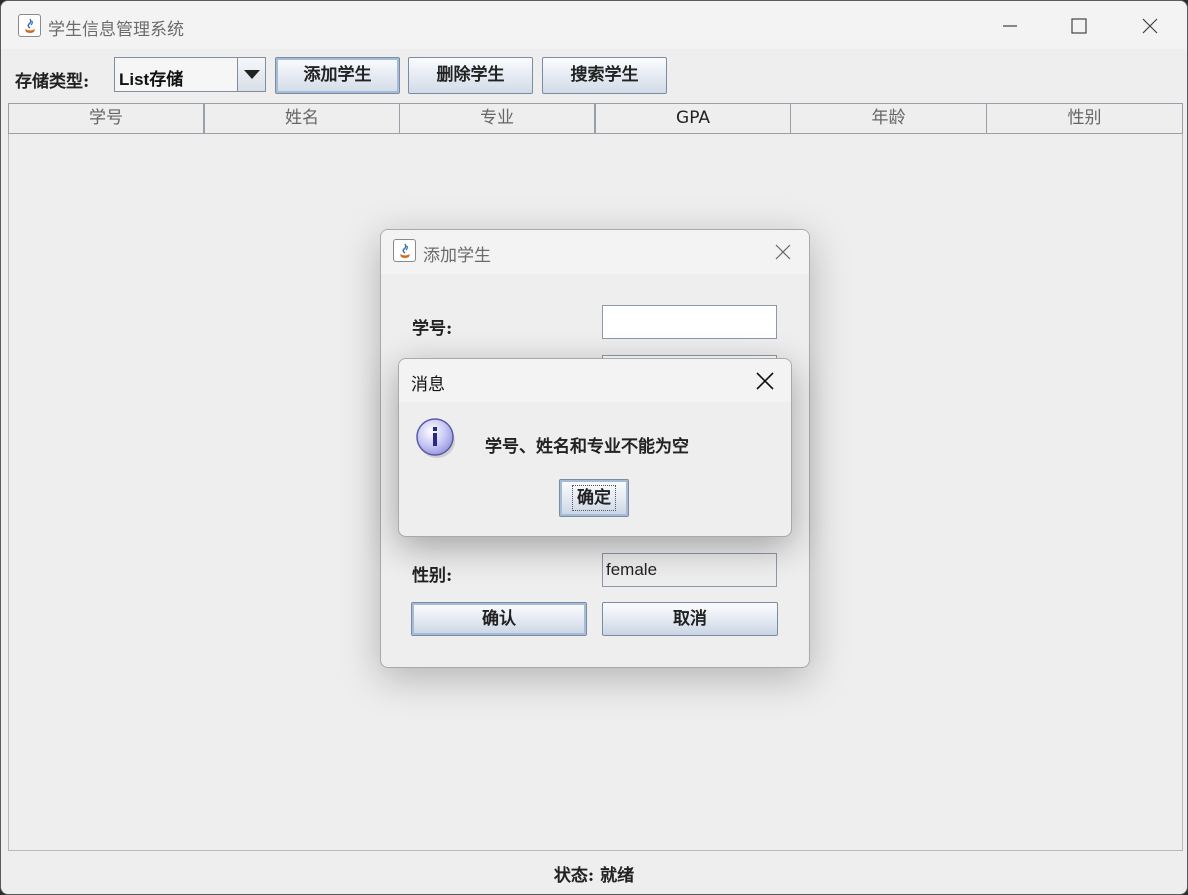  What do you see at coordinates (689, 570) in the screenshot?
I see `gender-input: female` at bounding box center [689, 570].